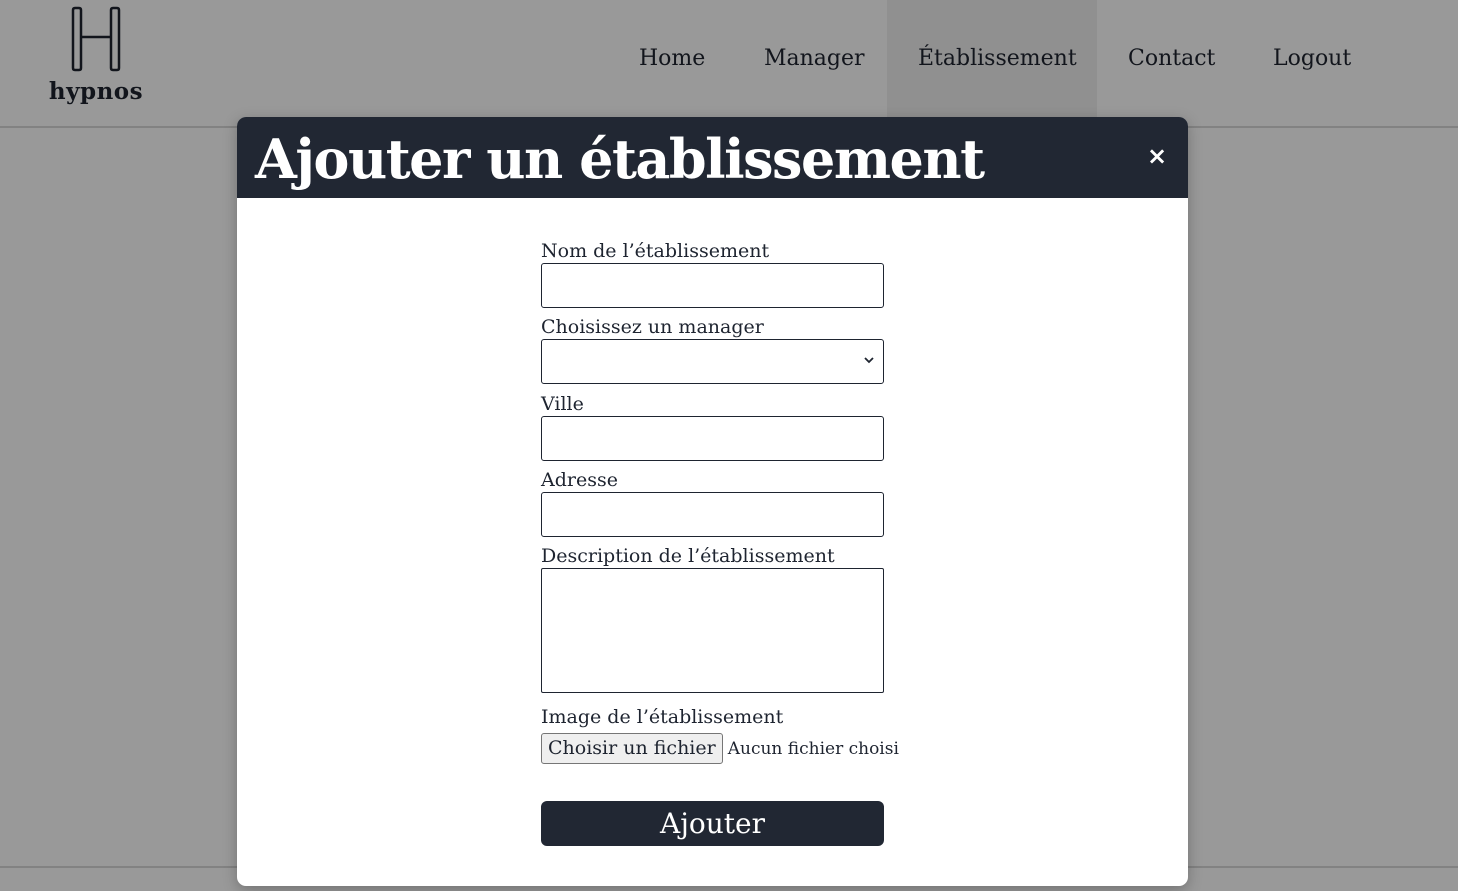 This screenshot has height=891, width=1458. I want to click on image-label: Image de l’établissement, so click(662, 717).